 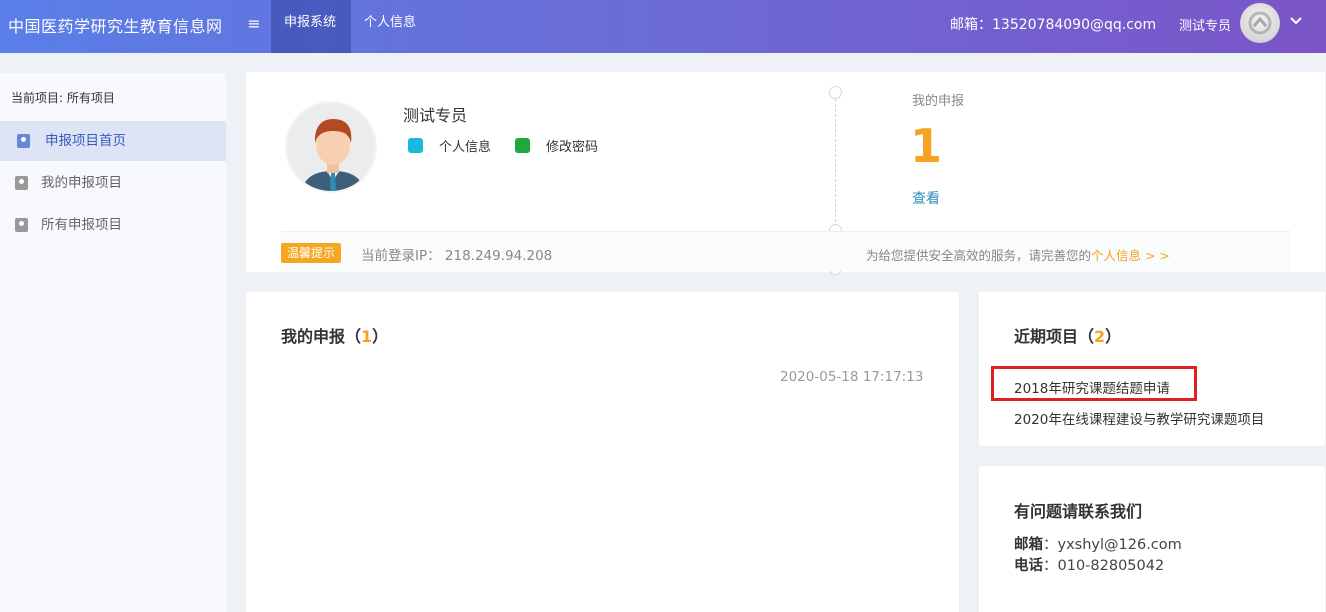 I want to click on login-ip: 当前登录IP： 218.249.94.208, so click(x=457, y=256).